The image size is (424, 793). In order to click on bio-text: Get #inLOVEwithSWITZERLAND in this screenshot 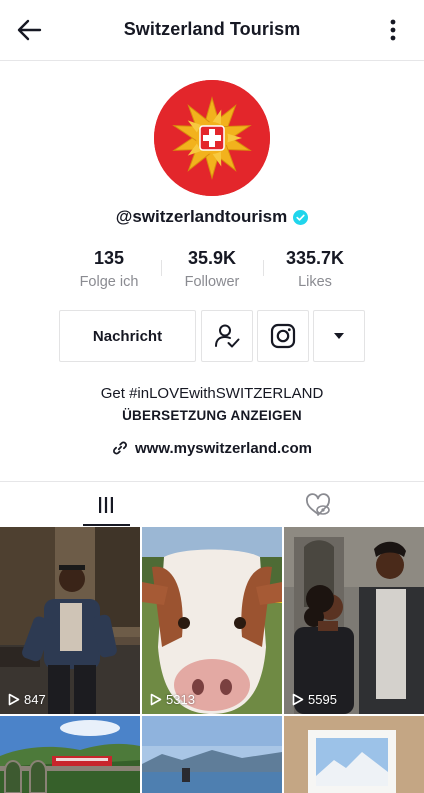, I will do `click(212, 393)`.